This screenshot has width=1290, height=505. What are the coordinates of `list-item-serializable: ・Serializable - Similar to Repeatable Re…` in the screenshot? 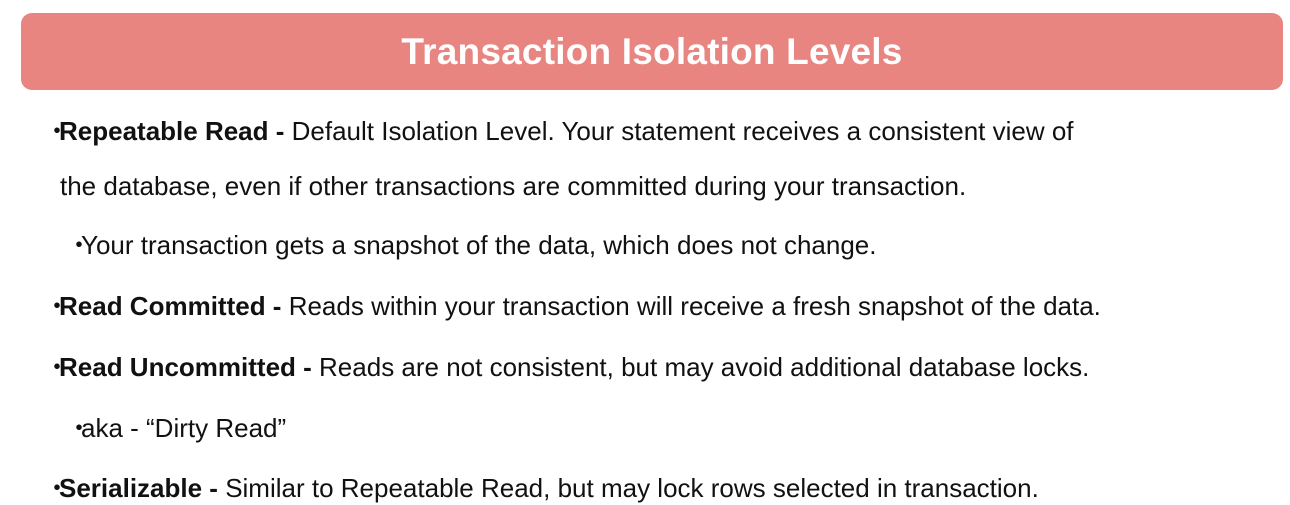 It's located at (541, 488).